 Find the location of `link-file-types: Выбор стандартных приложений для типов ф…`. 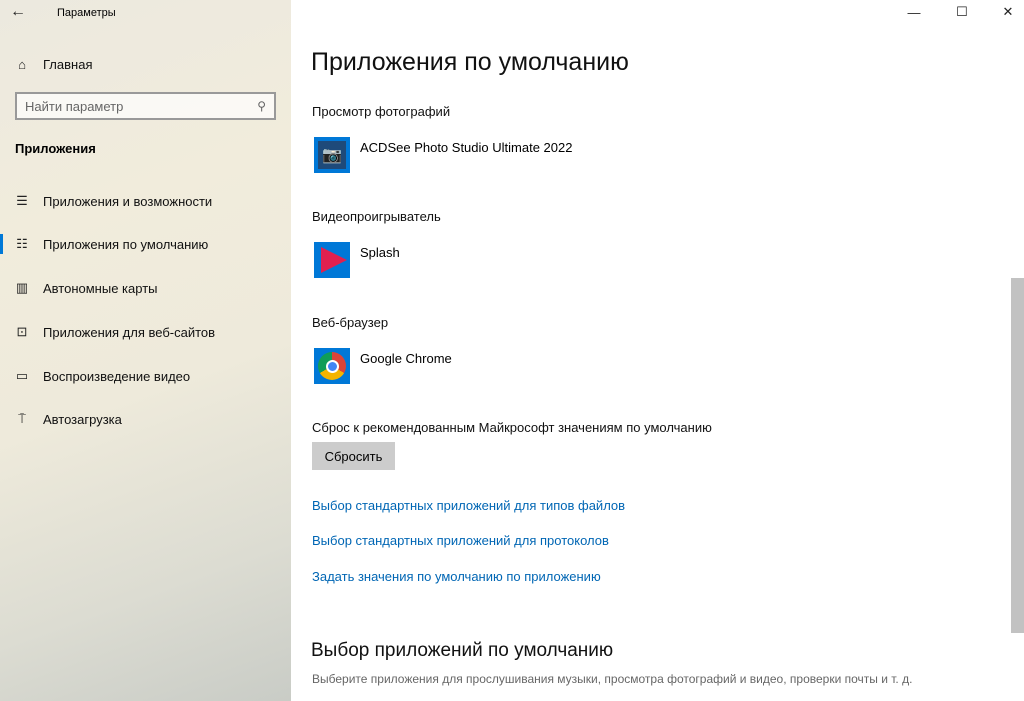

link-file-types: Выбор стандартных приложений для типов ф… is located at coordinates (468, 505).